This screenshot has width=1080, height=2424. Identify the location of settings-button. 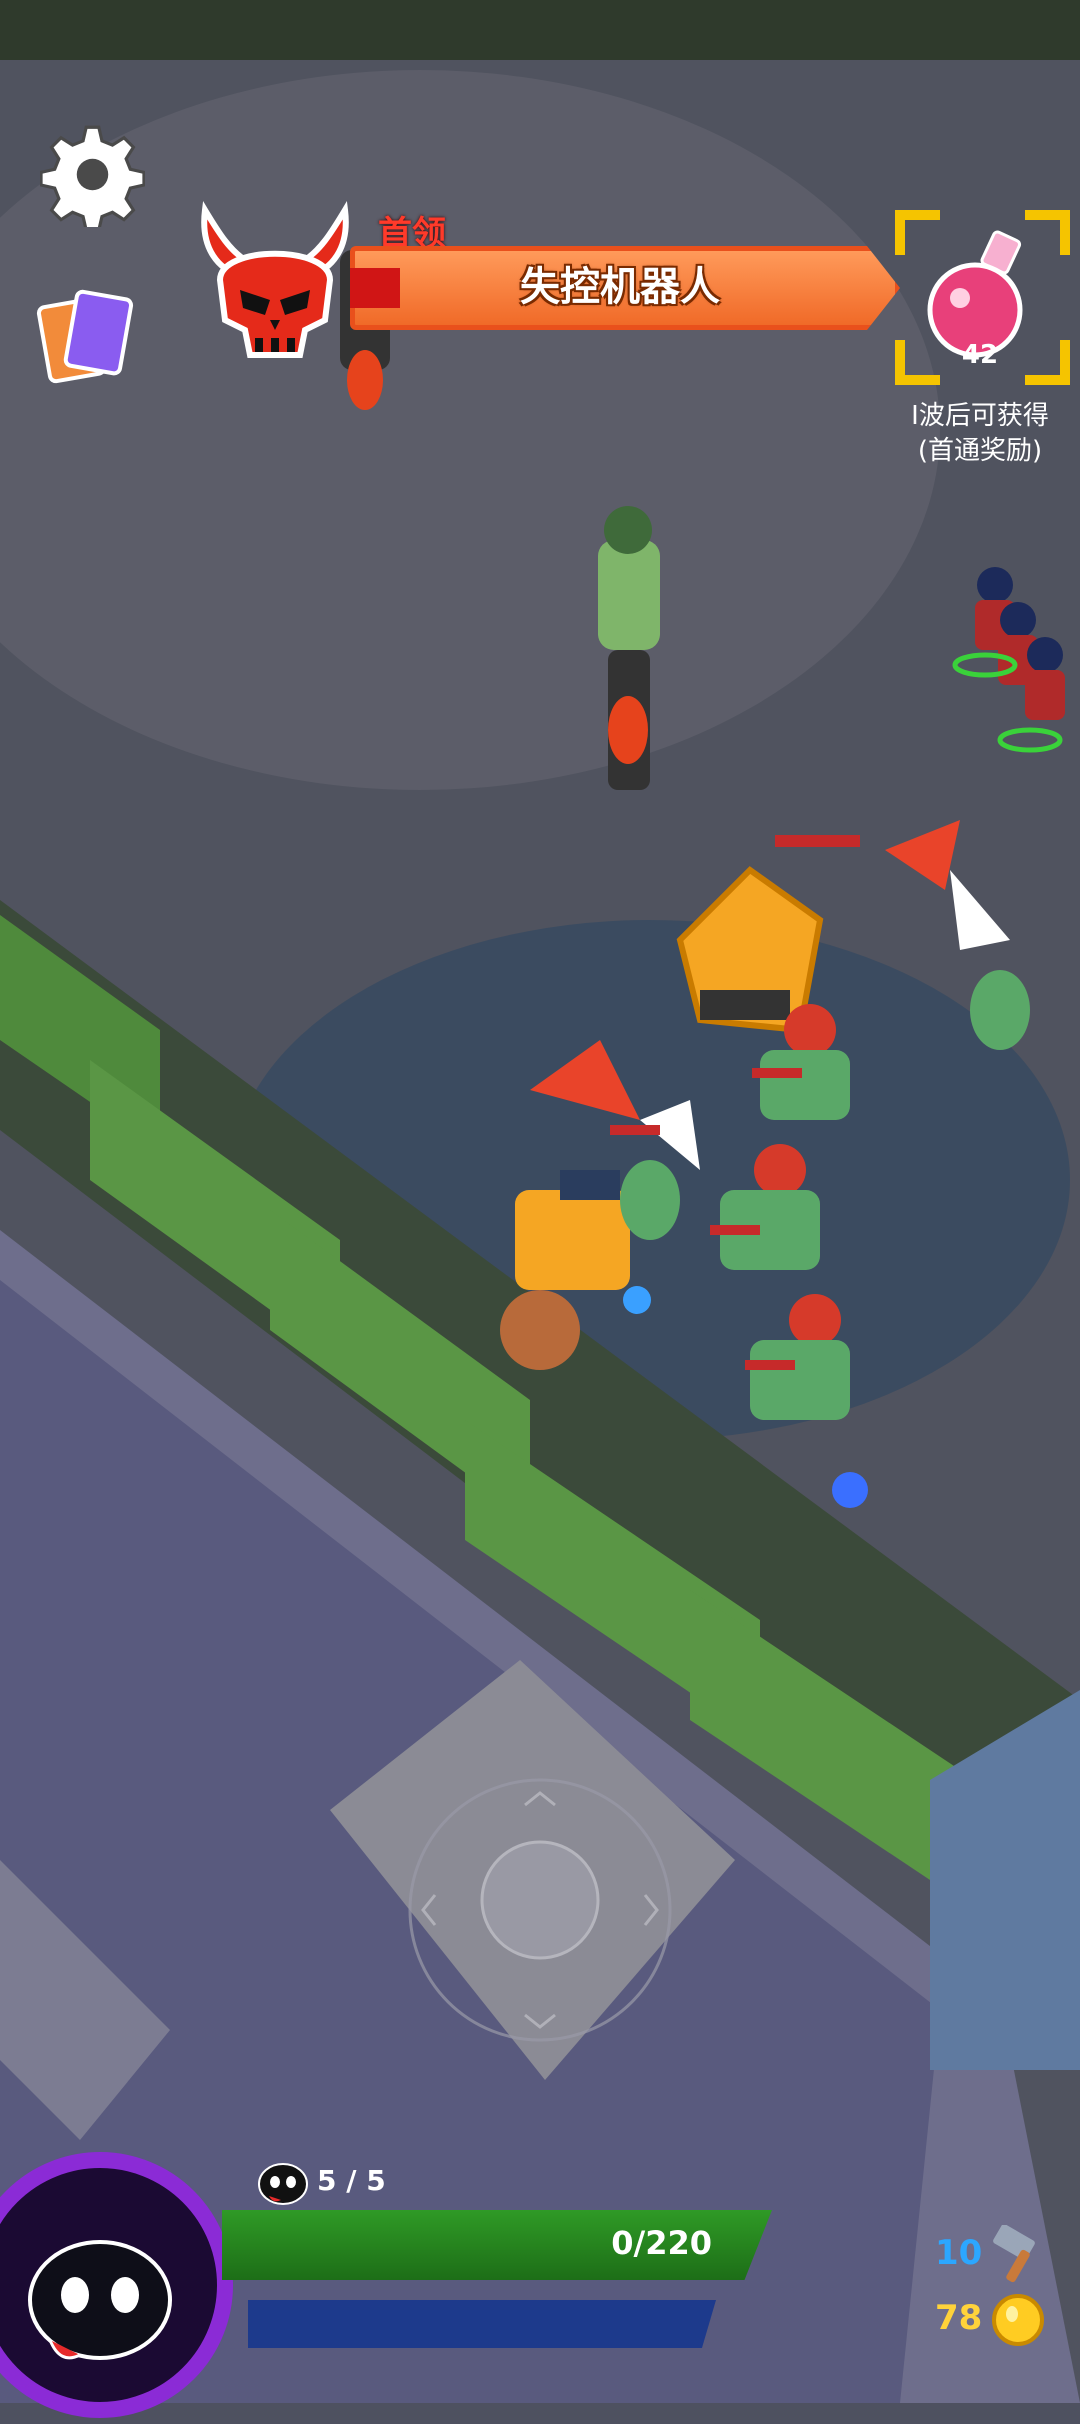
(92, 177).